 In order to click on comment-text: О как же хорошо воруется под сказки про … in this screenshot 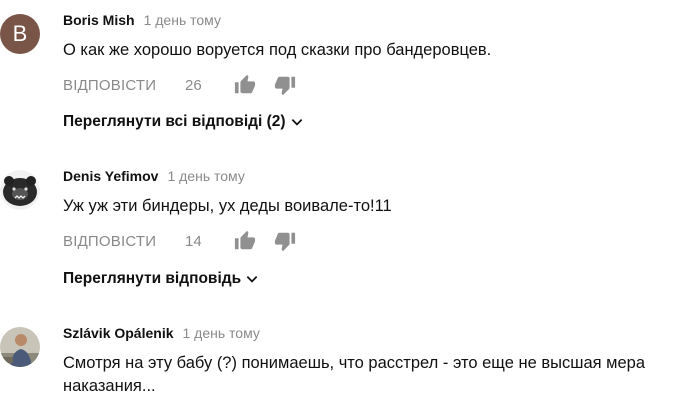, I will do `click(277, 50)`.